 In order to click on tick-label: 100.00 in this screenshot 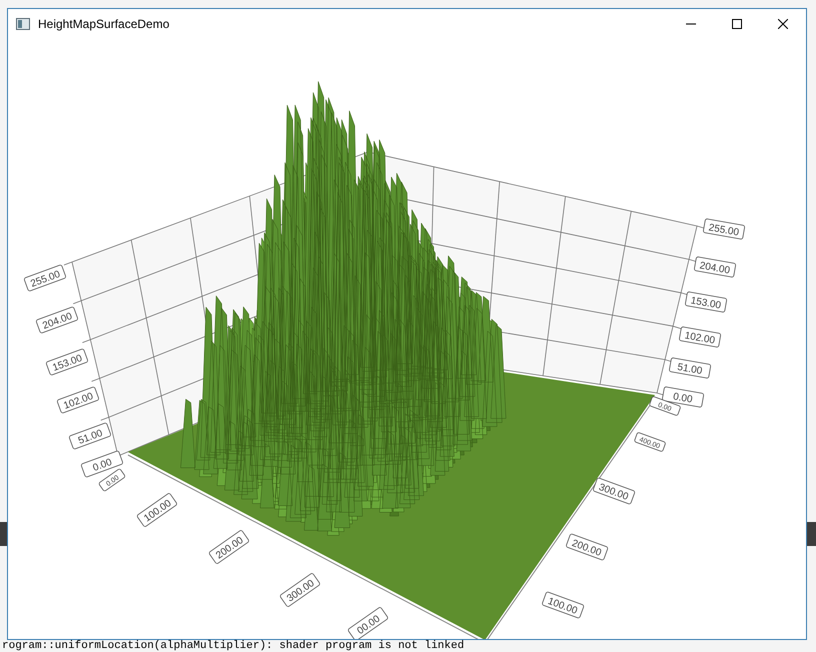, I will do `click(563, 605)`.